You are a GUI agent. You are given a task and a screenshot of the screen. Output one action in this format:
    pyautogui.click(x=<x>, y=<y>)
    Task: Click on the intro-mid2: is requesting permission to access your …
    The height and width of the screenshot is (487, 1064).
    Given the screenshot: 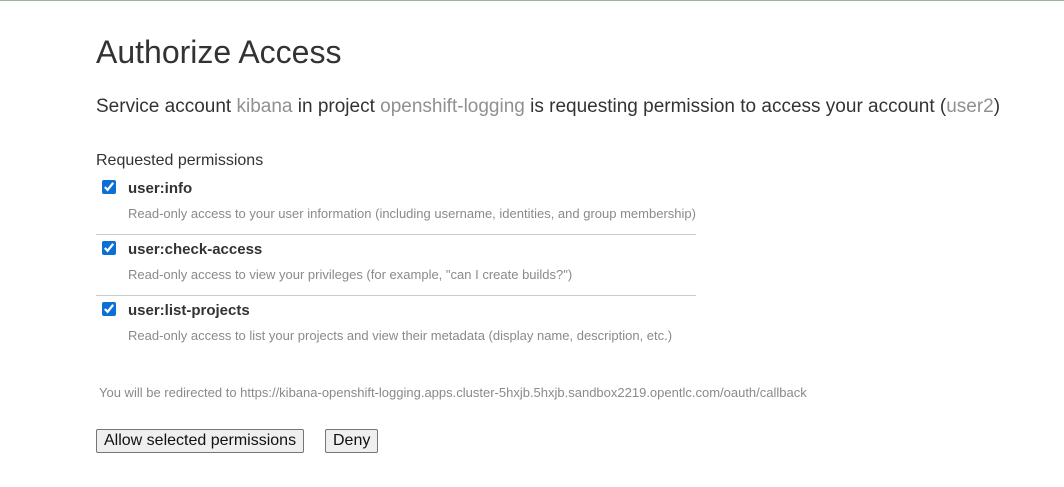 What is the action you would take?
    pyautogui.click(x=735, y=106)
    